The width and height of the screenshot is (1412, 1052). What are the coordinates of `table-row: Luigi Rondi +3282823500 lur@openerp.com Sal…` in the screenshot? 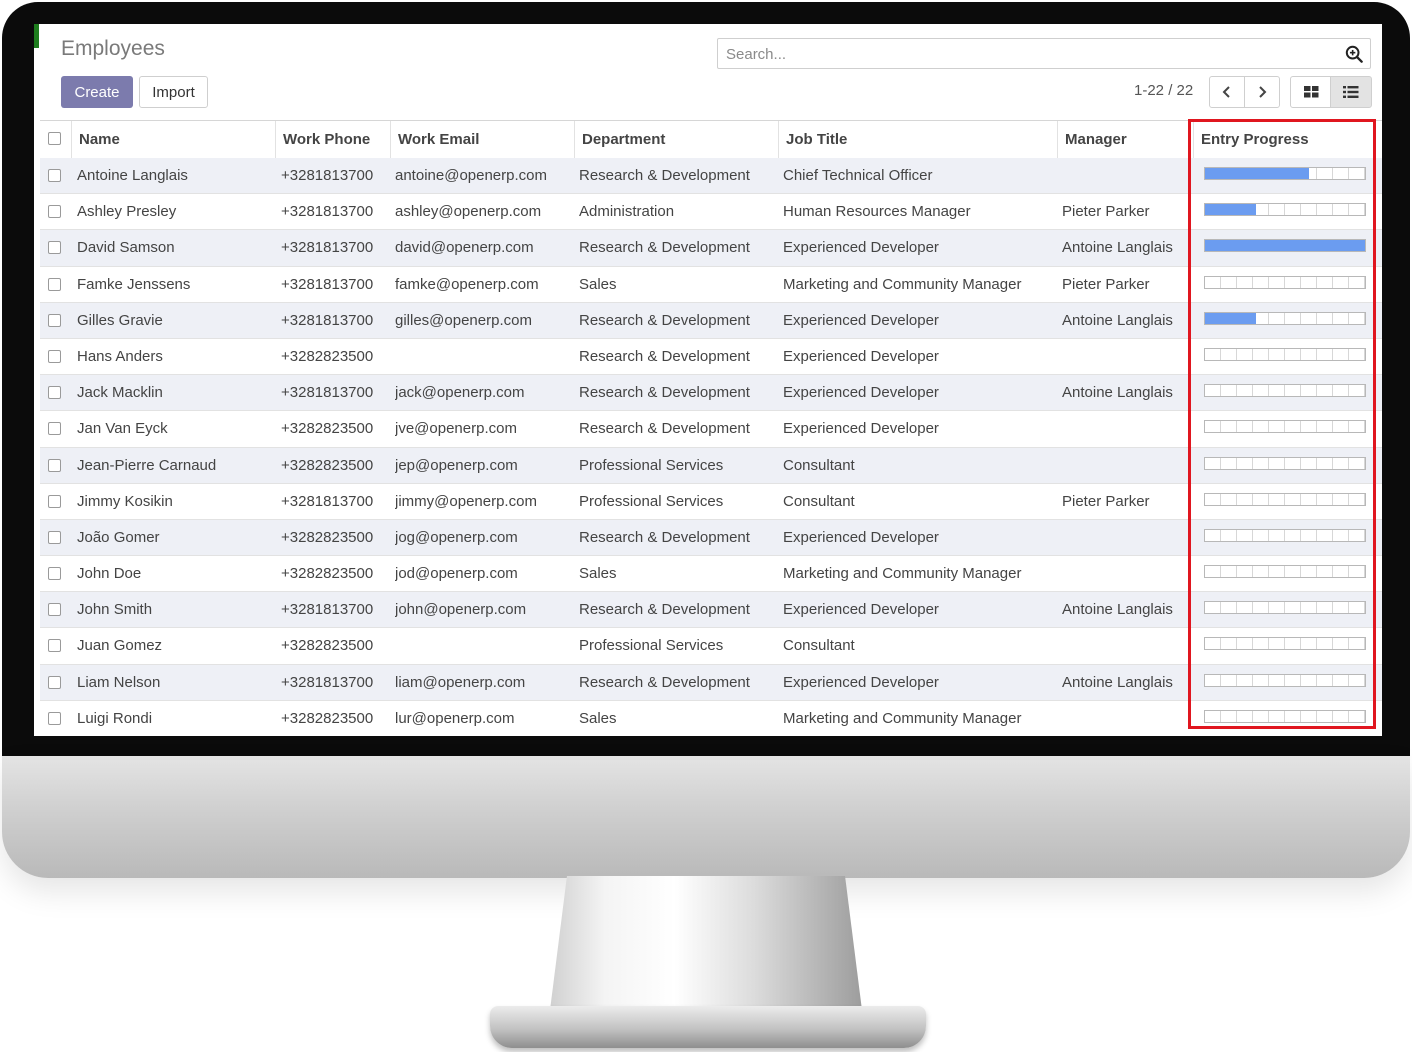 It's located at (711, 718).